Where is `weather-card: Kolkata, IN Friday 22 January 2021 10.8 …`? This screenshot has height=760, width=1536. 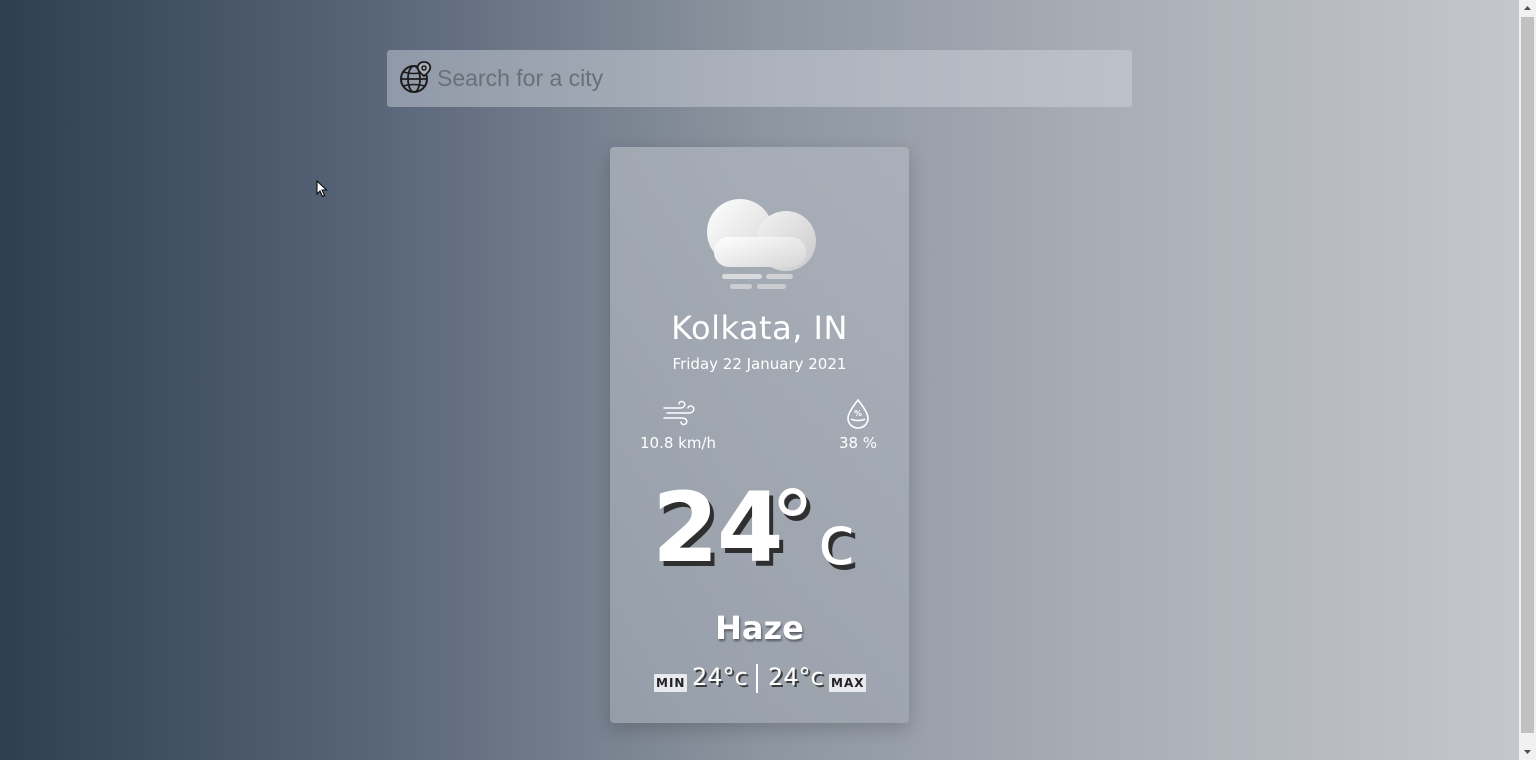
weather-card: Kolkata, IN Friday 22 January 2021 10.8 … is located at coordinates (759, 435).